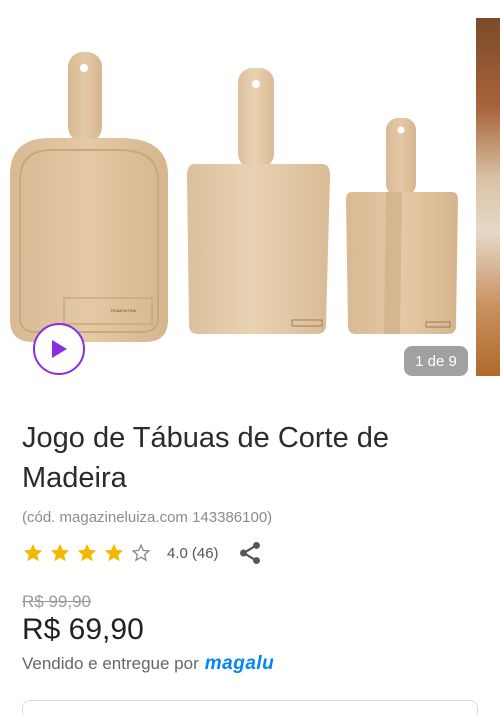 The width and height of the screenshot is (500, 715). Describe the element at coordinates (206, 458) in the screenshot. I see `product-title: Jogo de Tábuas de Corte de Madeira` at that location.